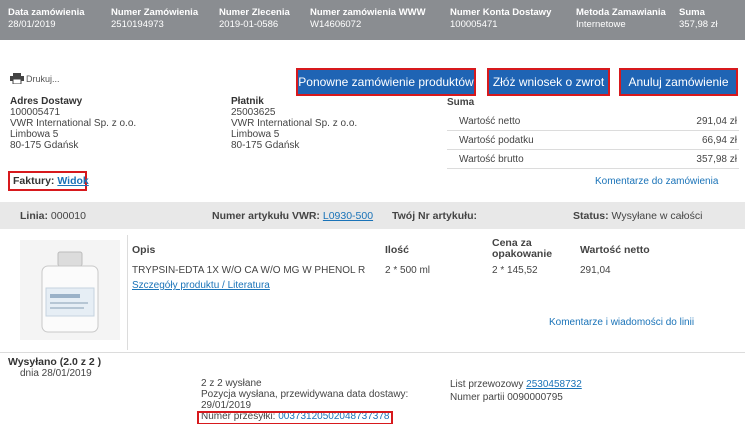 Image resolution: width=745 pixels, height=424 pixels. Describe the element at coordinates (46, 101) in the screenshot. I see `delivery-address-title: Adres Dostawy` at that location.